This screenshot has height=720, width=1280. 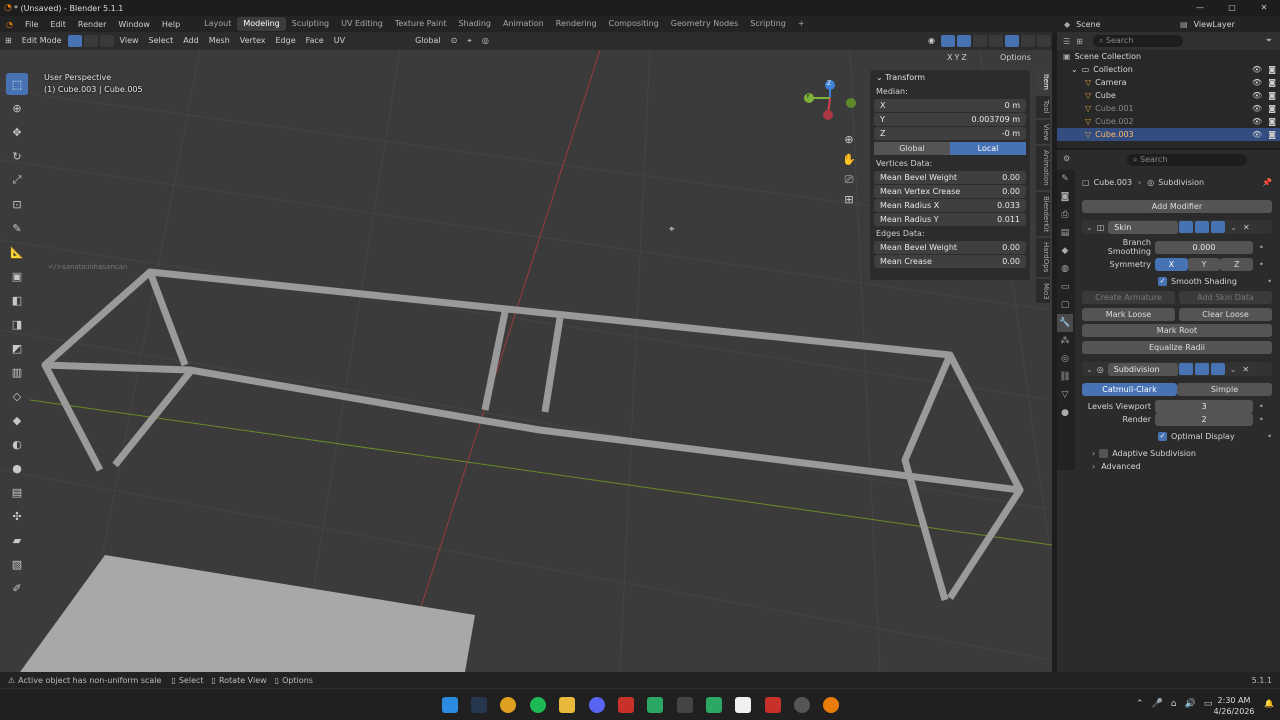 I want to click on scene-collection-row: ▣ Scene Collection, so click(x=1168, y=56).